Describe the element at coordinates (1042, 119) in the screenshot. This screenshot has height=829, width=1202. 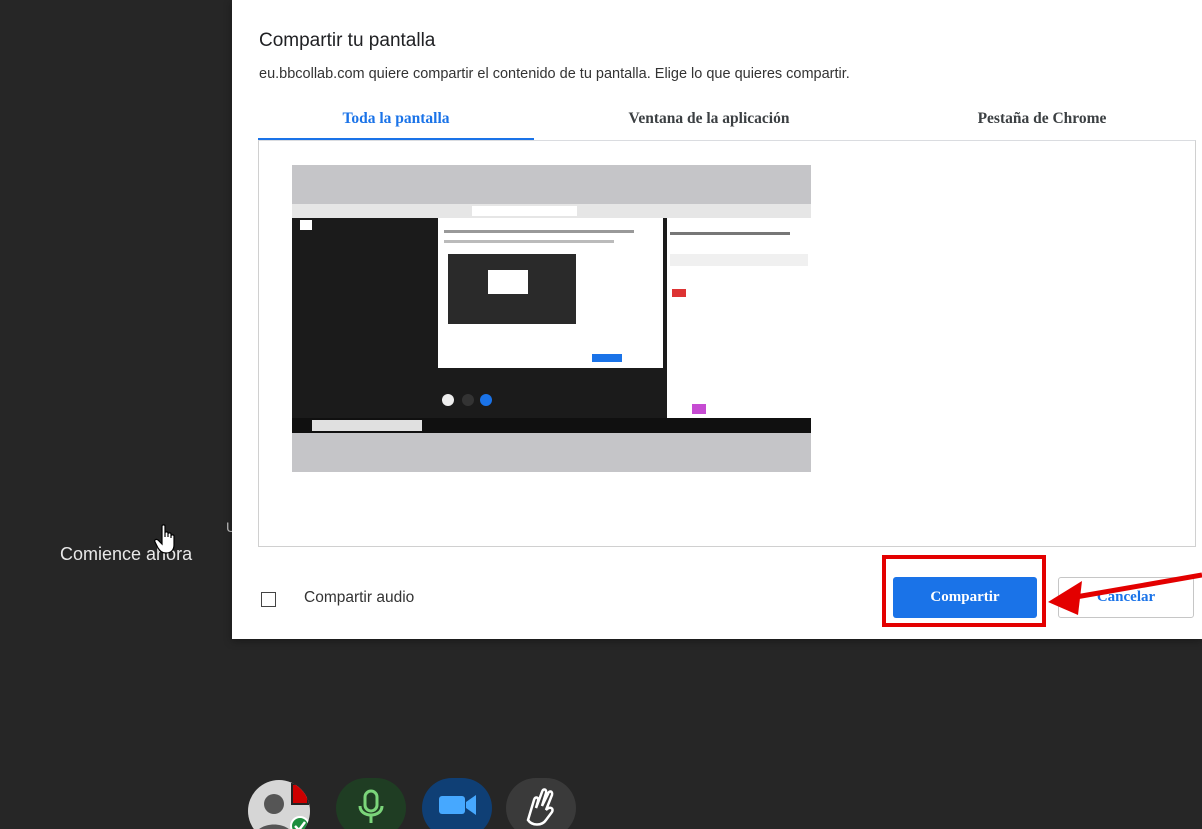
I see `tab-chrome-tab: Pestaña de Chrome` at that location.